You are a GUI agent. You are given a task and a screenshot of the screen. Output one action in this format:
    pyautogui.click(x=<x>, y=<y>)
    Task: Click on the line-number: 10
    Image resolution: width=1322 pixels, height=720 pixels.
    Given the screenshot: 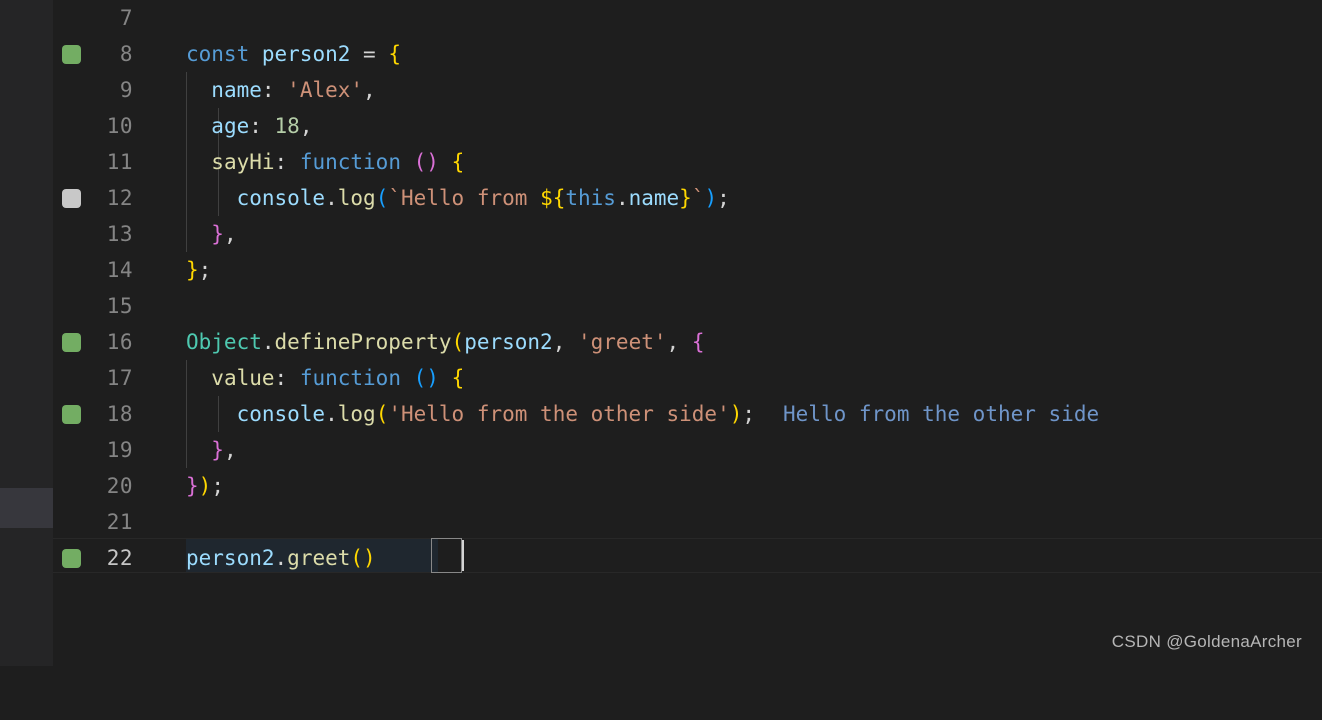 What is the action you would take?
    pyautogui.click(x=119, y=126)
    